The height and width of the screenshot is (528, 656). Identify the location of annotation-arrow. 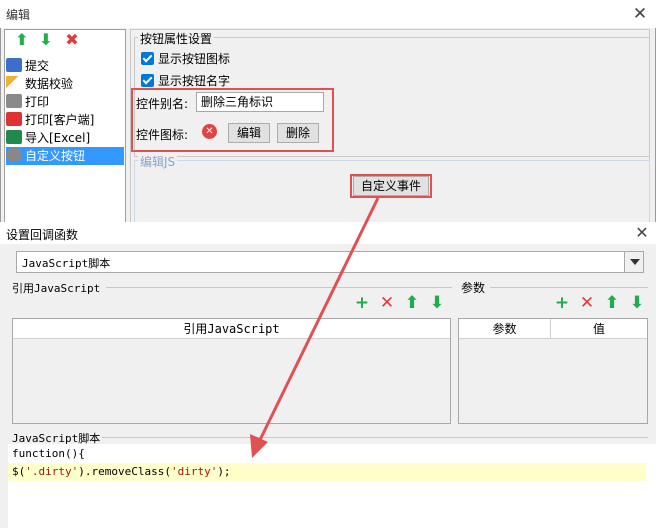
(315, 327).